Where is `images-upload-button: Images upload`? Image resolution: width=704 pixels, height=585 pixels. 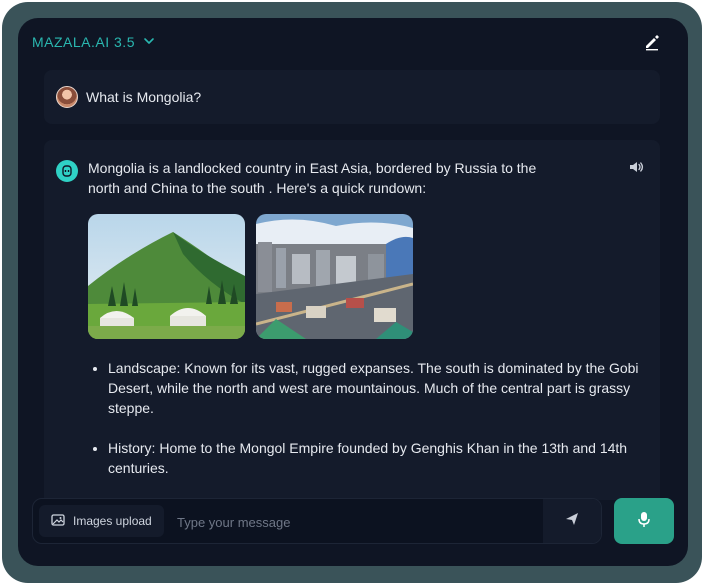
images-upload-button: Images upload is located at coordinates (101, 521).